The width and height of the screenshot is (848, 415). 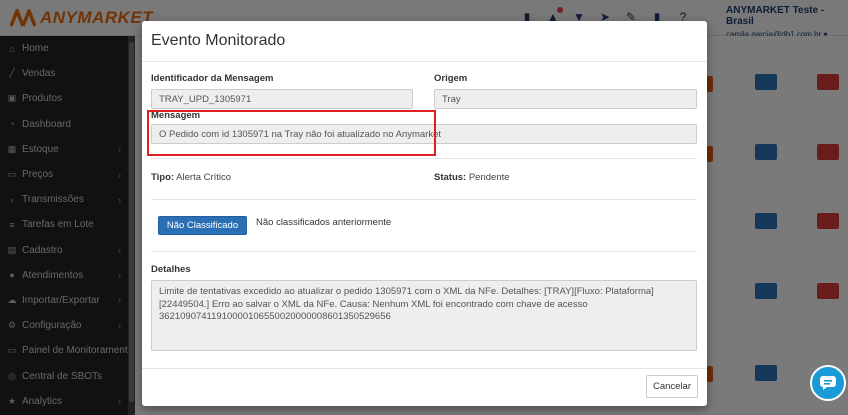 What do you see at coordinates (291, 133) in the screenshot?
I see `highlight-box` at bounding box center [291, 133].